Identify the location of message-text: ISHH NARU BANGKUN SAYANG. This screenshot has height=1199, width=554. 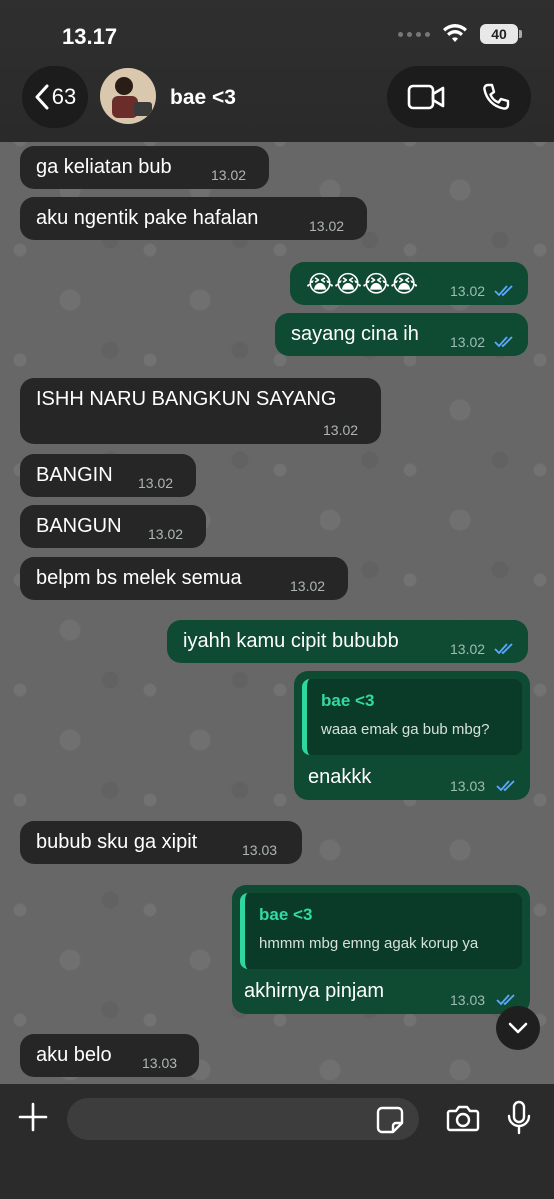
(186, 399).